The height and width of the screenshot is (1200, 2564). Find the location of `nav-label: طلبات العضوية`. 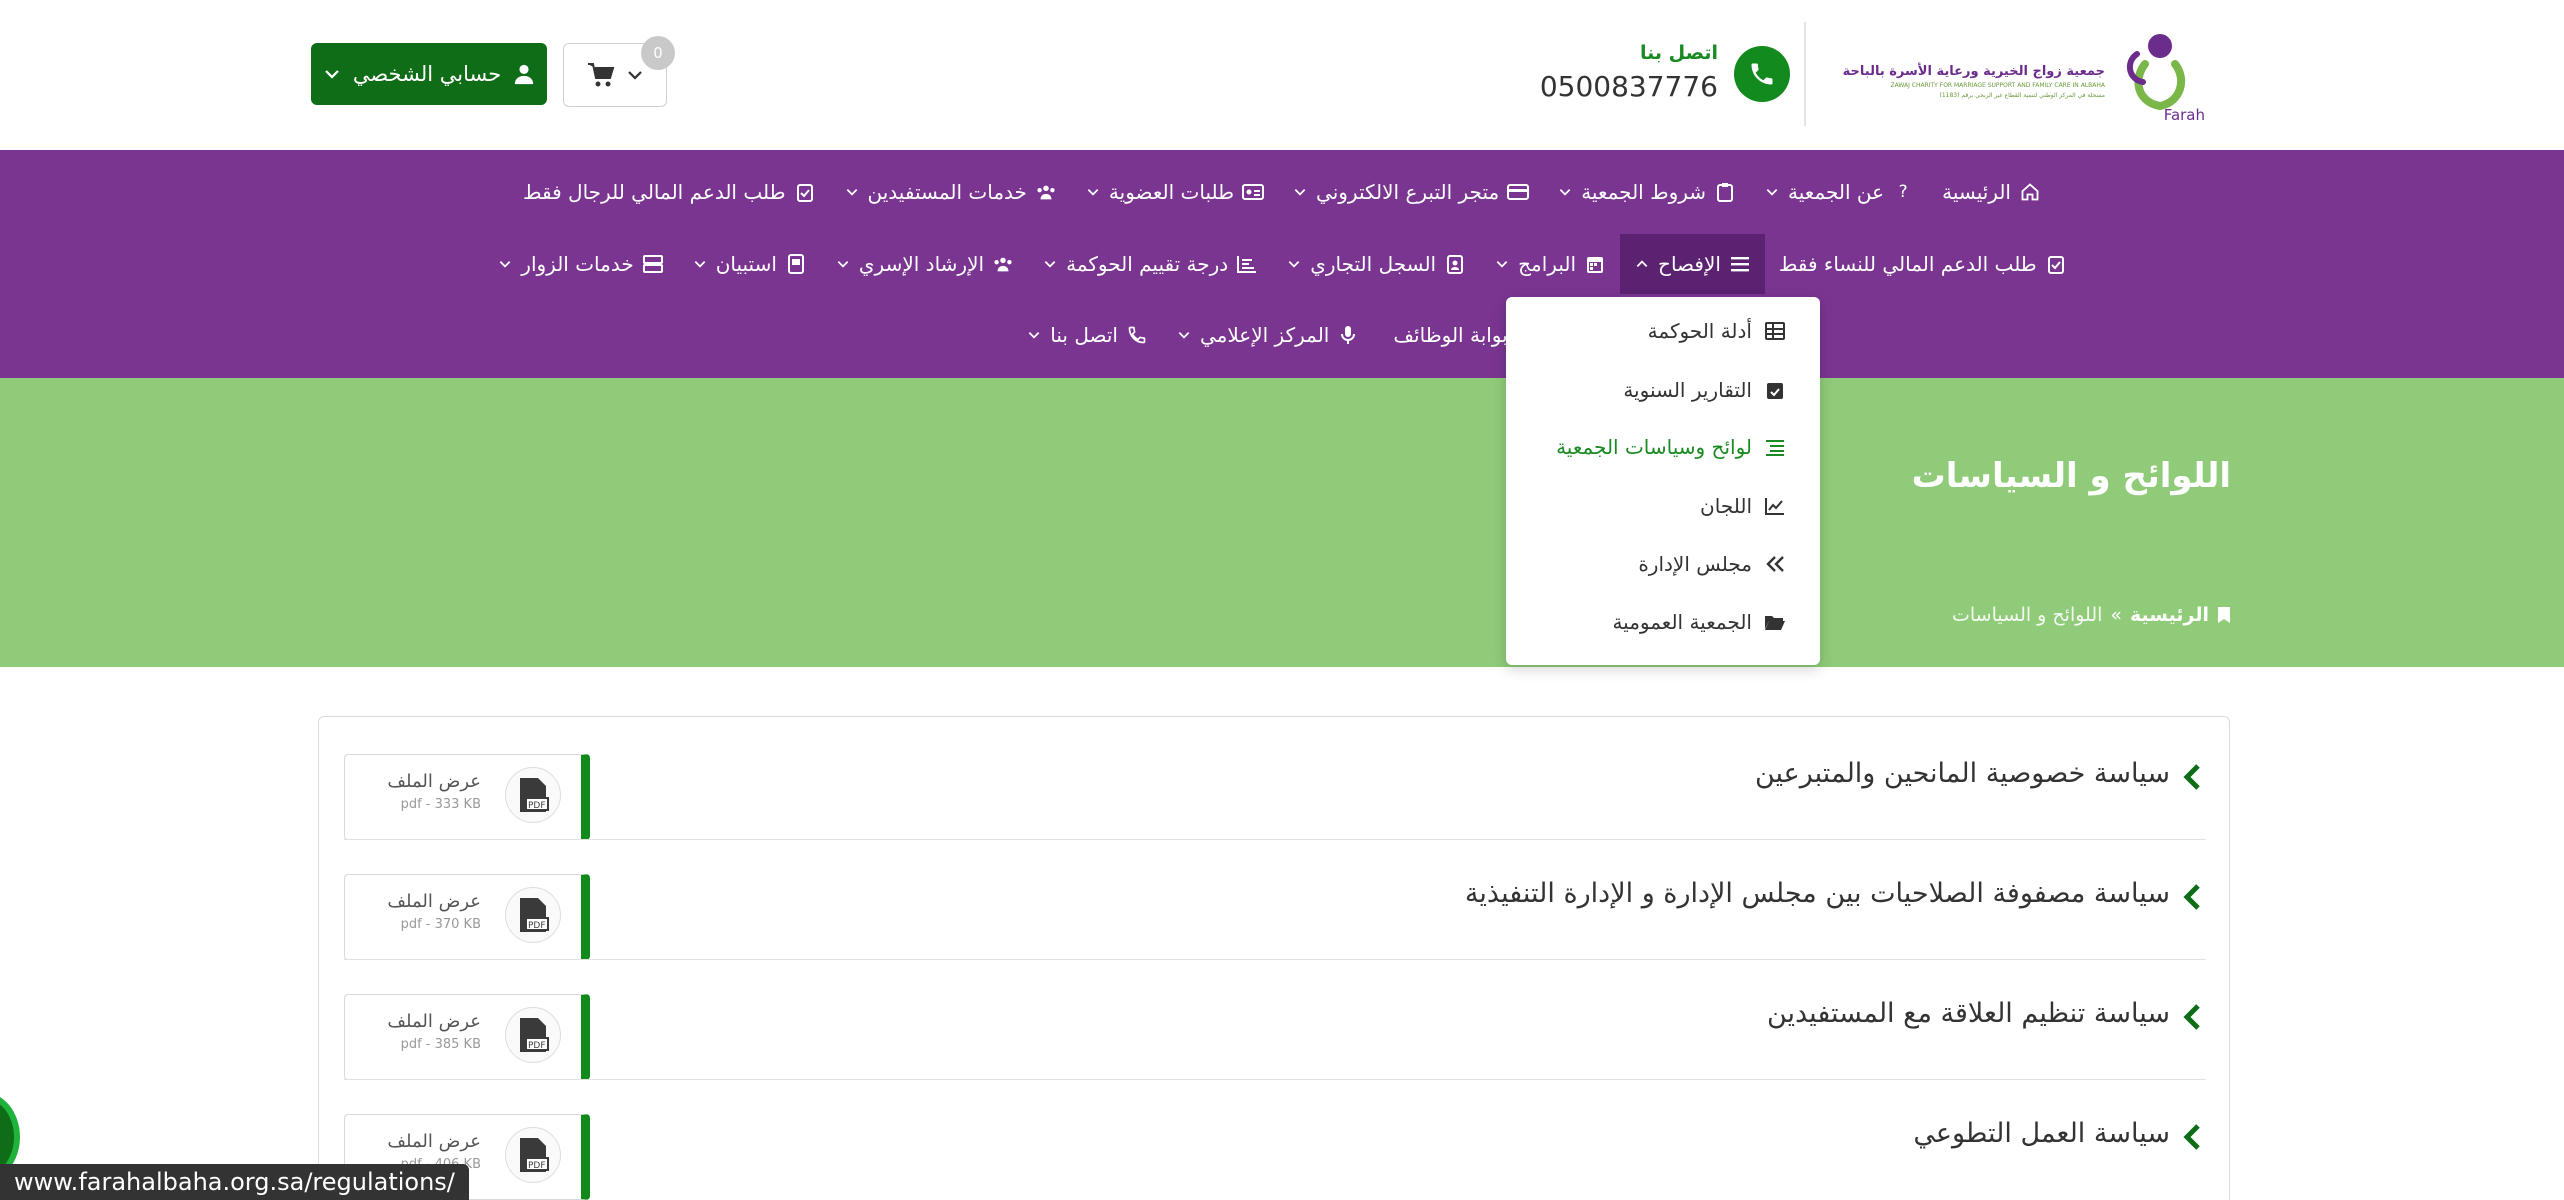

nav-label: طلبات العضوية is located at coordinates (1171, 192).